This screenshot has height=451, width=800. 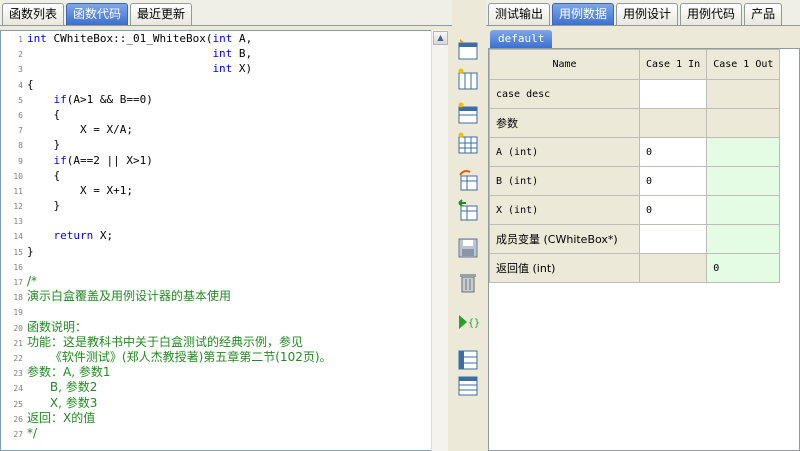 I want to click on line-number: 10, so click(x=18, y=176).